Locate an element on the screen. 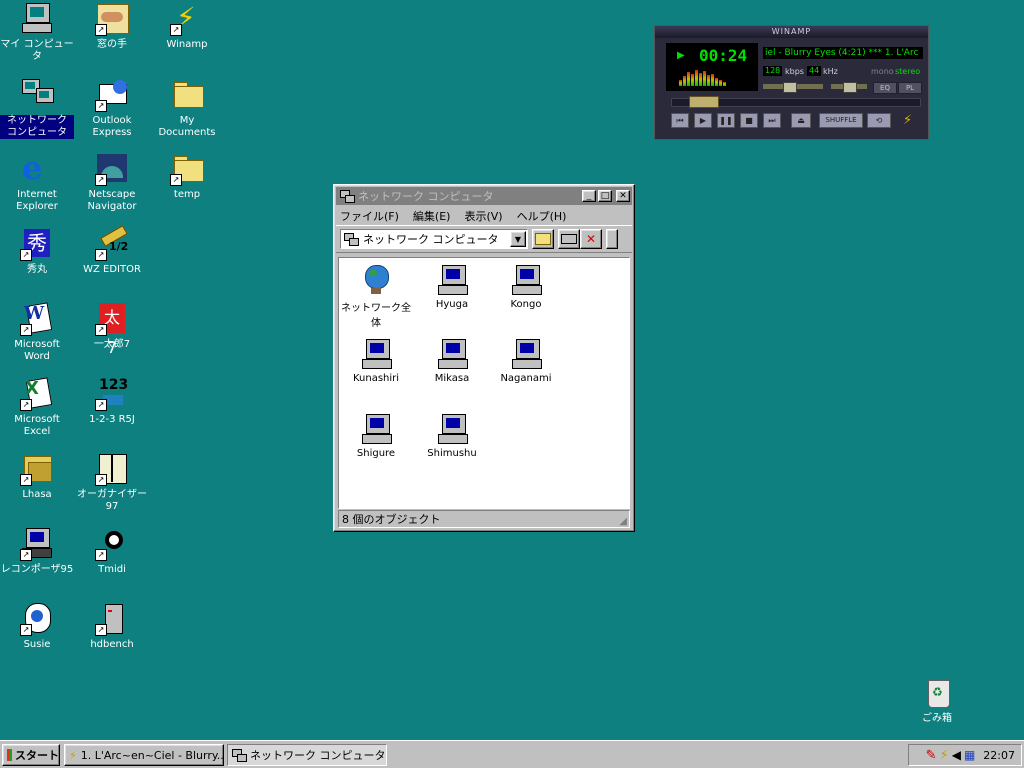 The width and height of the screenshot is (1024, 768). resize-grip-icon: ◢ is located at coordinates (623, 521).